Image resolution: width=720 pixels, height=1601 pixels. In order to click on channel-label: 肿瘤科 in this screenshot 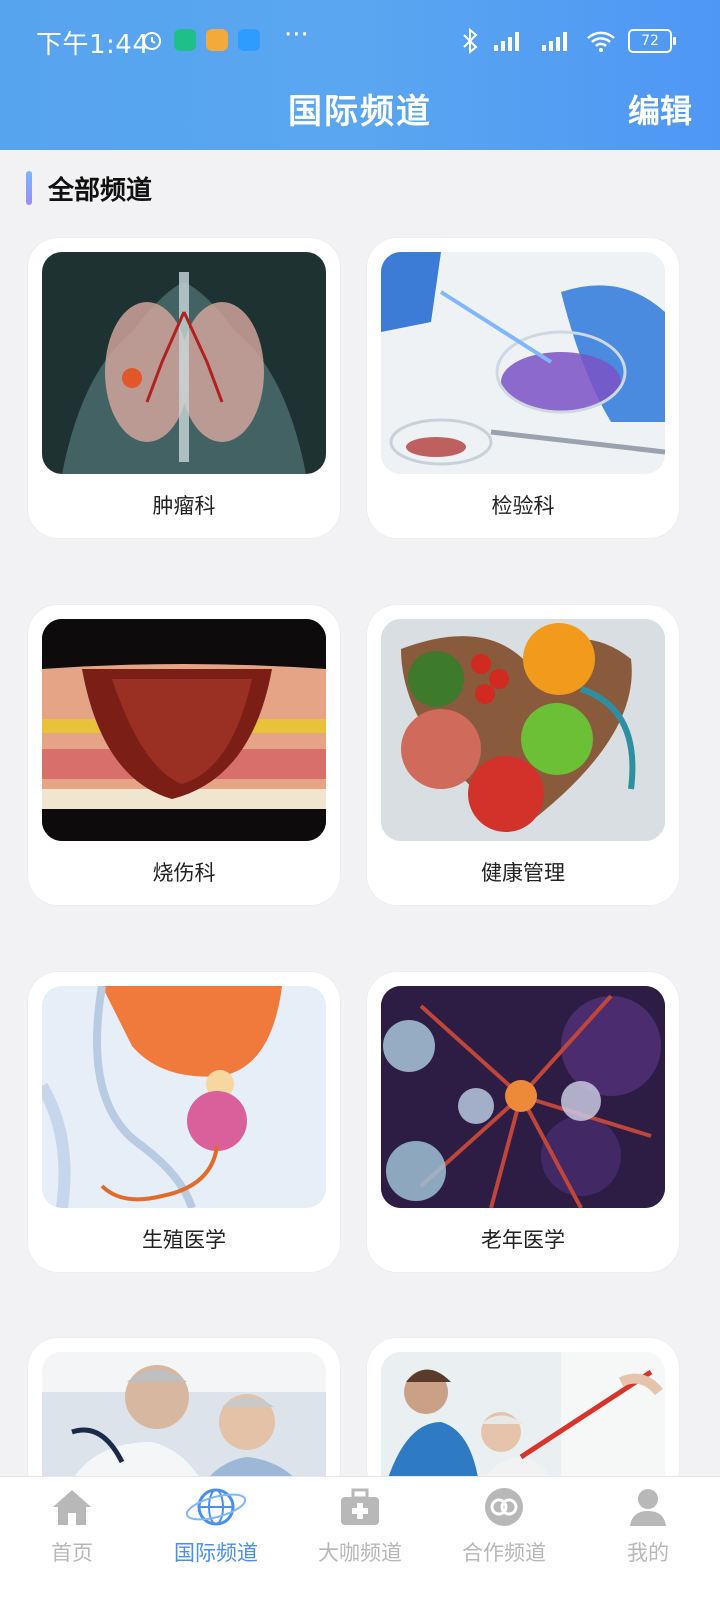, I will do `click(184, 506)`.